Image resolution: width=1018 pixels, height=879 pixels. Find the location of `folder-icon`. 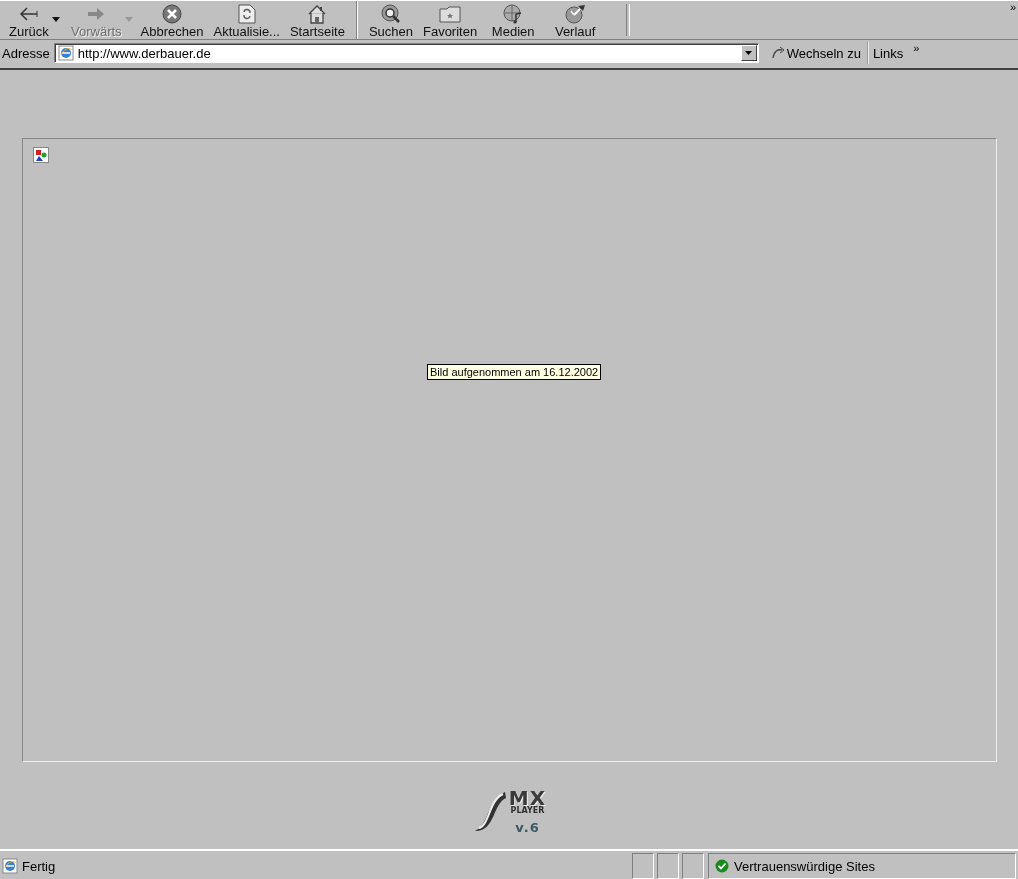

folder-icon is located at coordinates (450, 14).